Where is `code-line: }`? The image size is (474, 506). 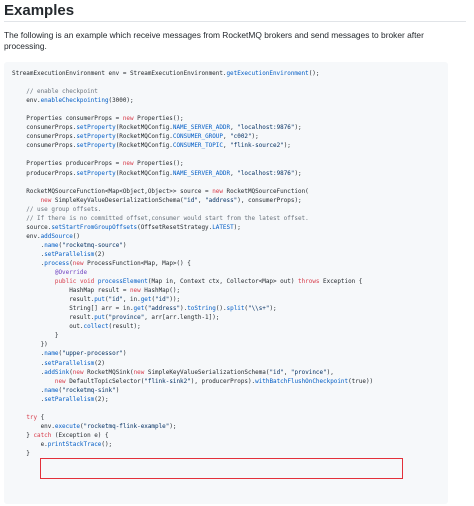 code-line: } is located at coordinates (192, 453).